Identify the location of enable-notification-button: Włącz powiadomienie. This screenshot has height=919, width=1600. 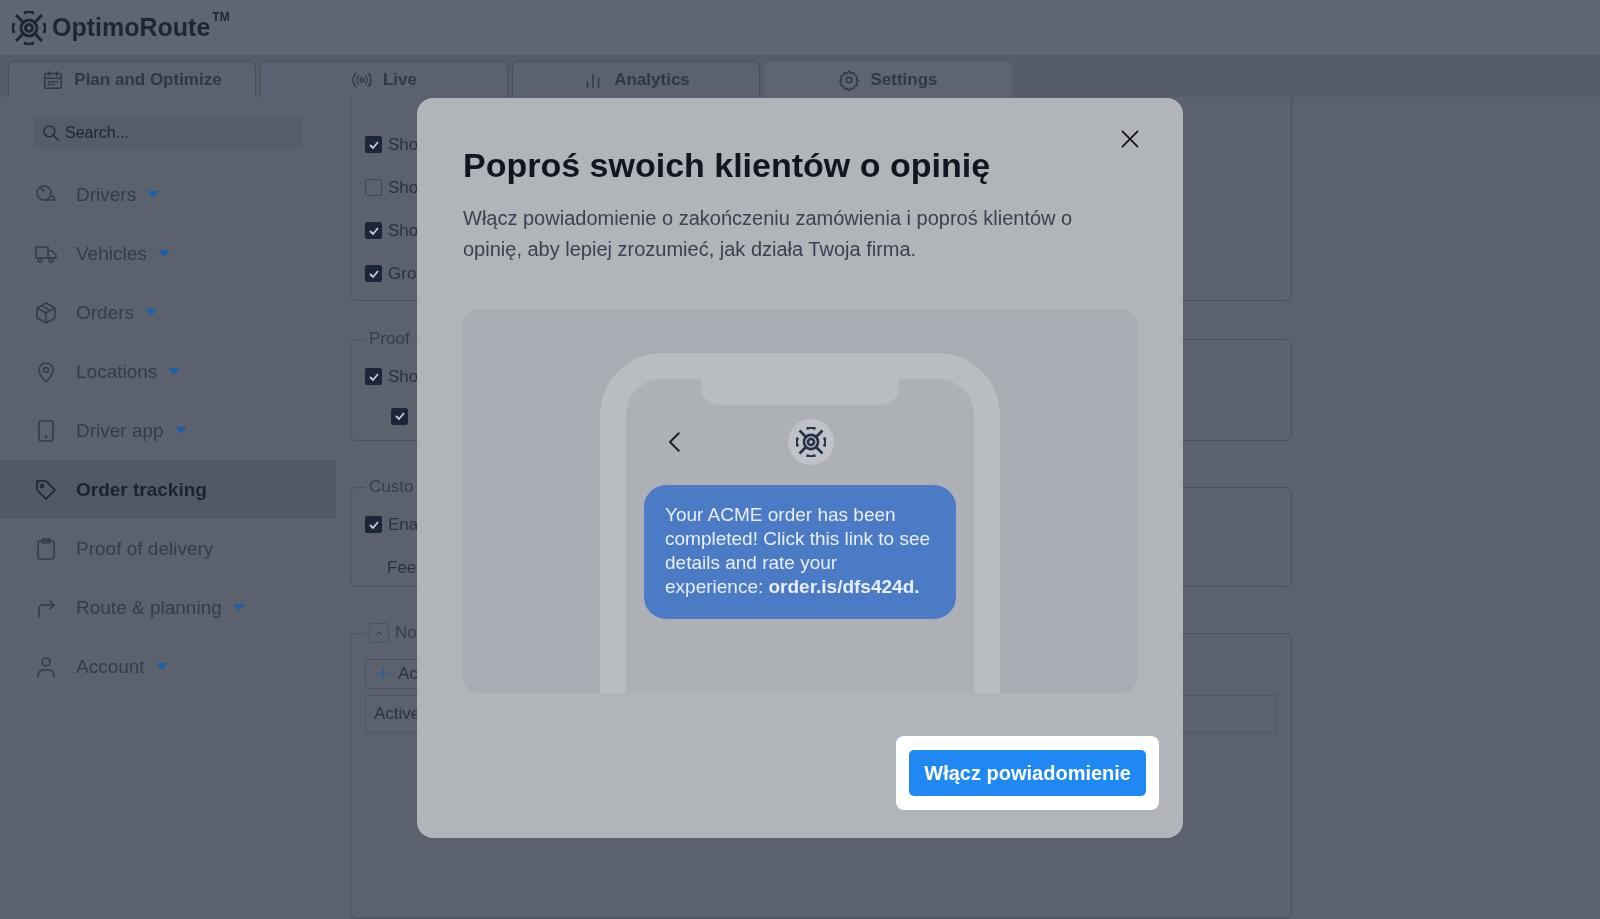
(1027, 773).